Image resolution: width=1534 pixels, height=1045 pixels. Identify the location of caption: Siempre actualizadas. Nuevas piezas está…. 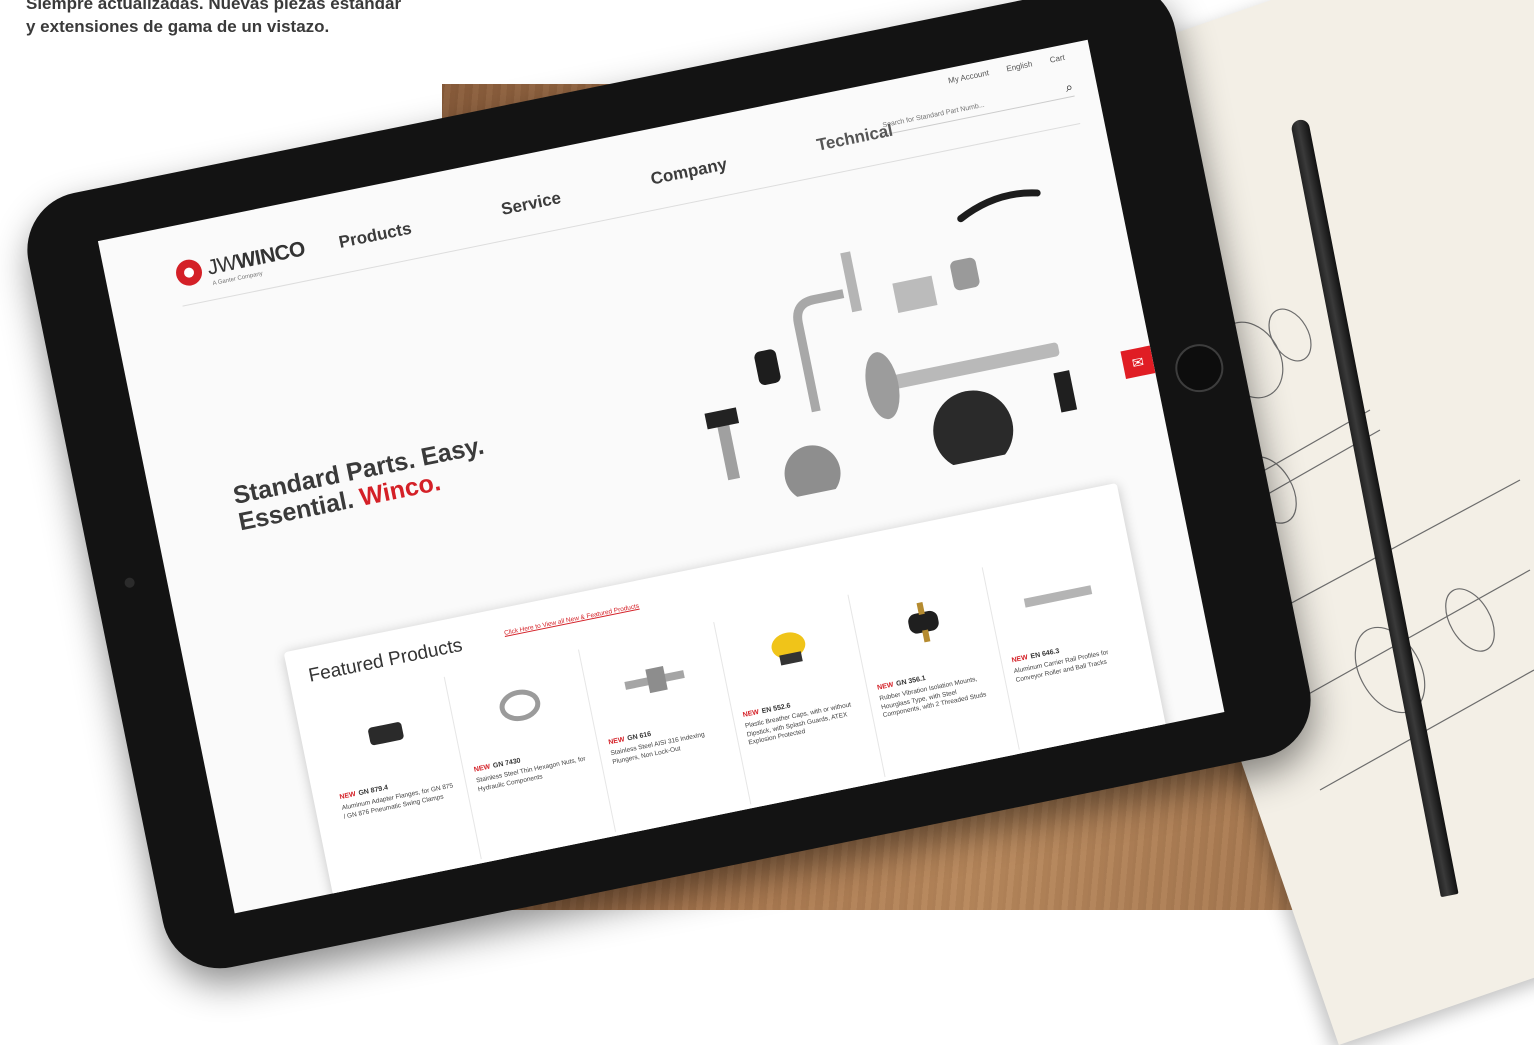
(213, 19).